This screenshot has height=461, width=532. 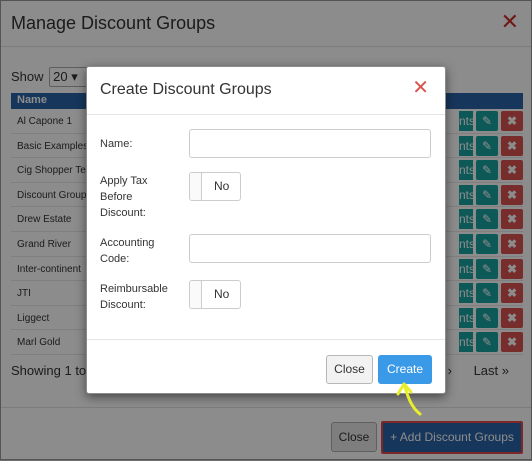 I want to click on reimbursable-value: No, so click(x=222, y=294).